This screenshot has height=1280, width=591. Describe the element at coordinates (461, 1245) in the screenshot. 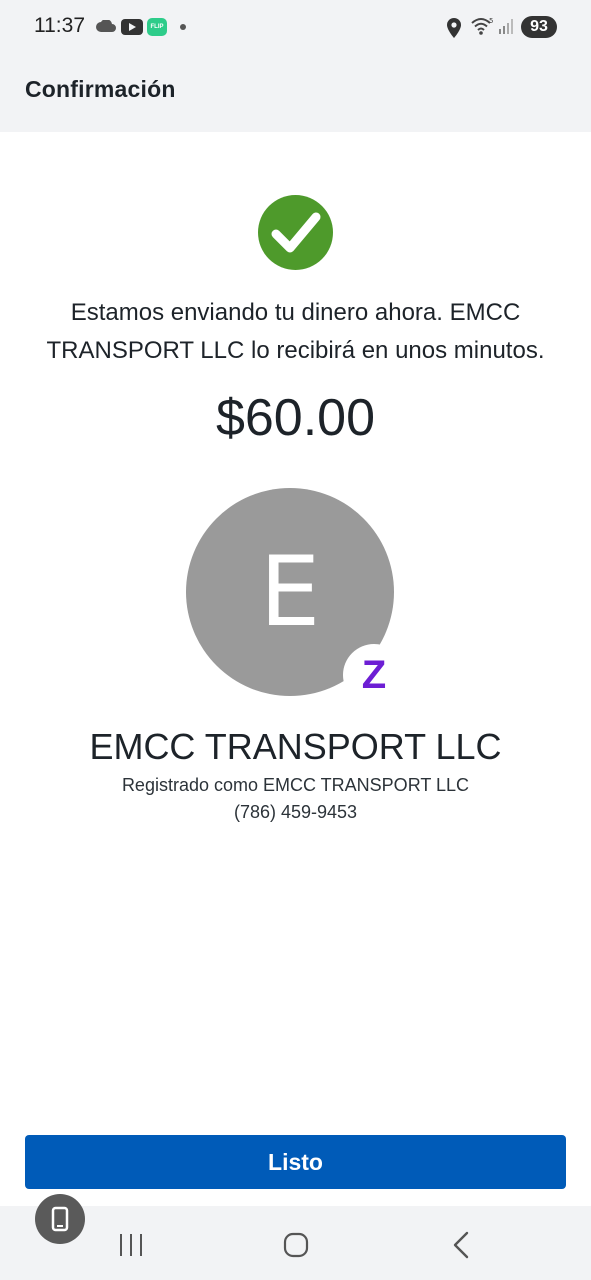

I see `back-icon` at that location.